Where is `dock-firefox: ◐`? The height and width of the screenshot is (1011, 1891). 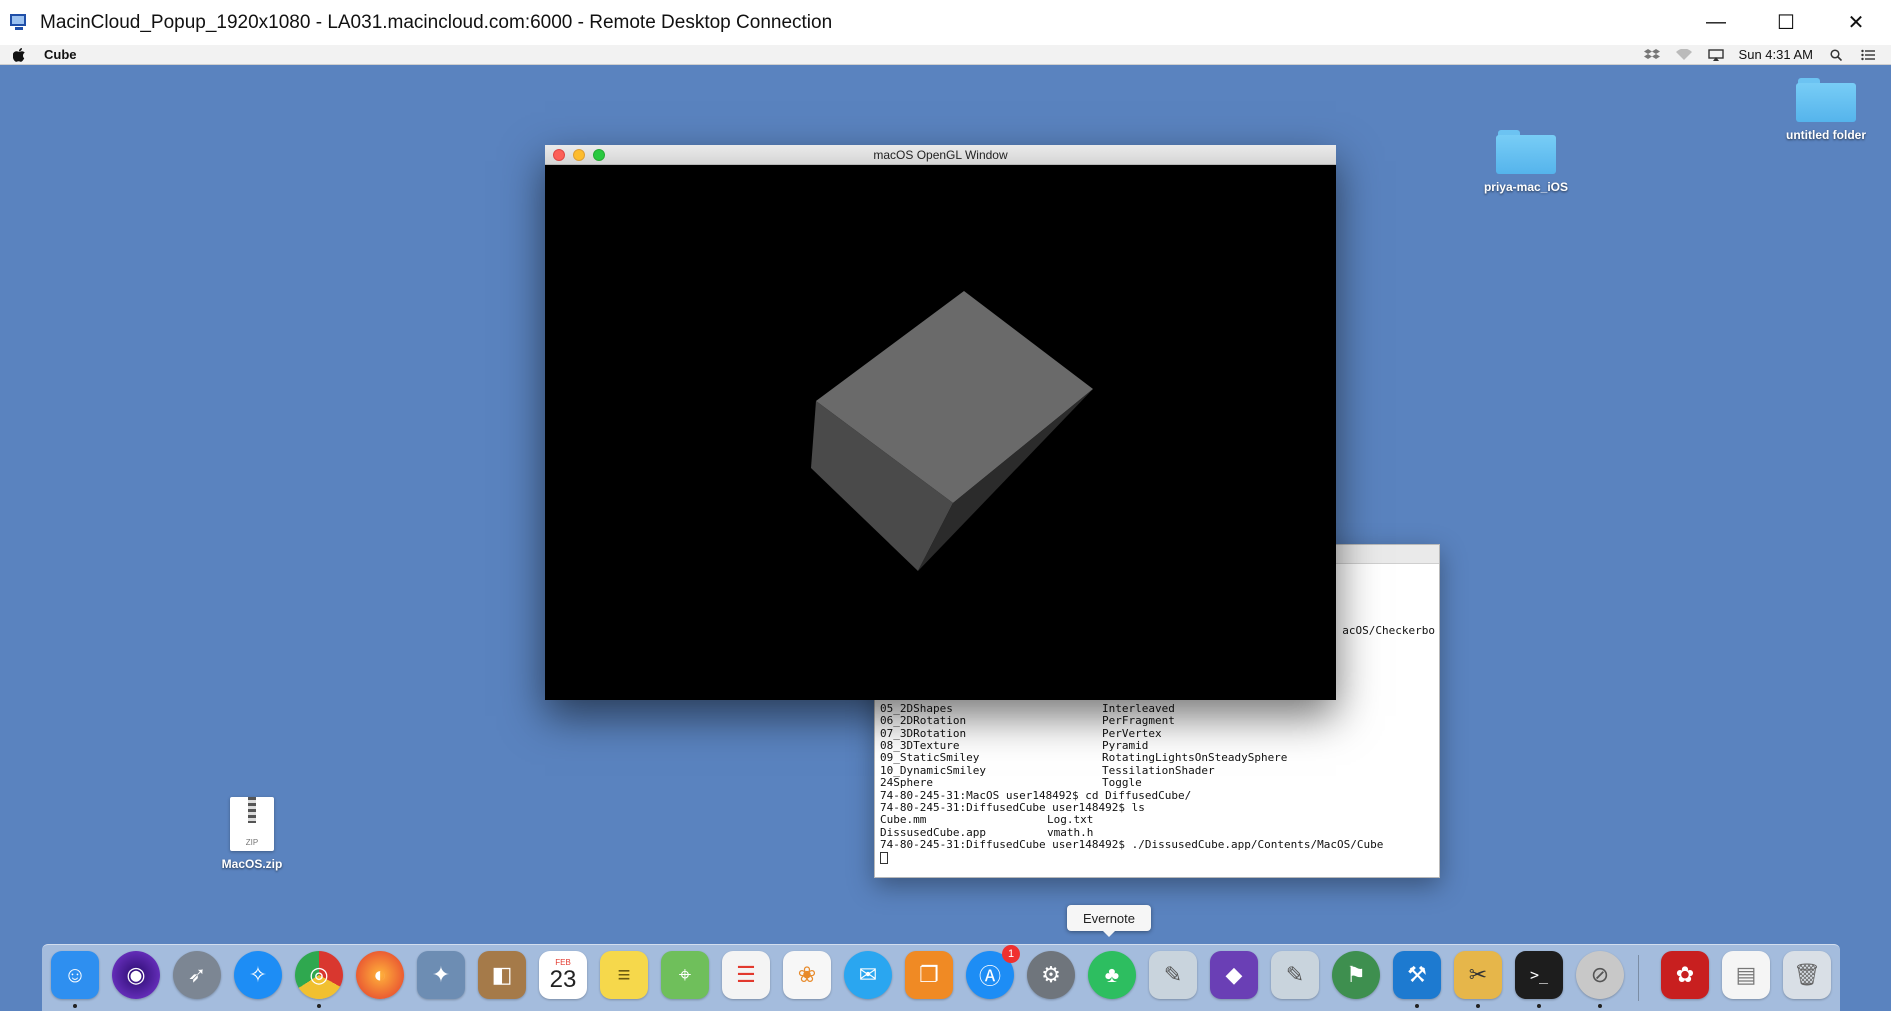
dock-firefox: ◐ is located at coordinates (380, 975).